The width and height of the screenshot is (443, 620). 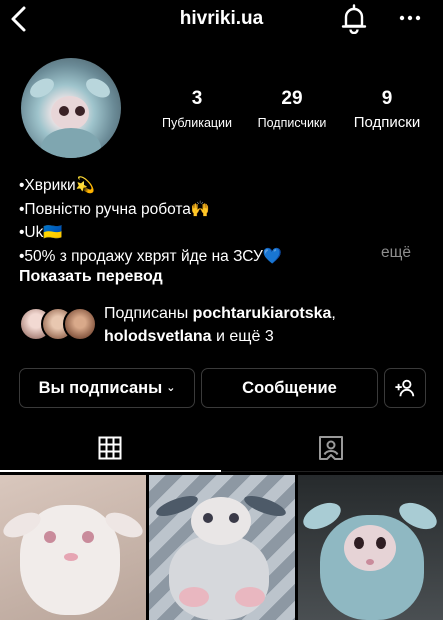 What do you see at coordinates (148, 313) in the screenshot?
I see `followed-by-prefix: Подписаны` at bounding box center [148, 313].